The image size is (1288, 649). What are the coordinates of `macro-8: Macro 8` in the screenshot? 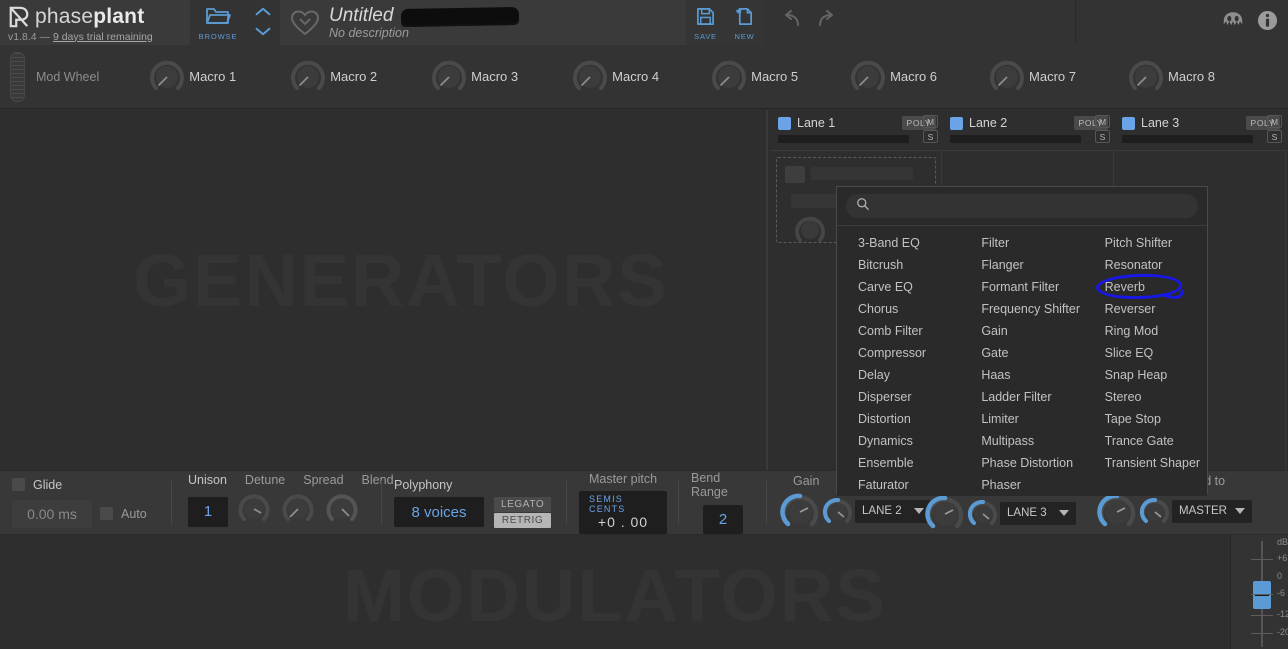 It's located at (1170, 77).